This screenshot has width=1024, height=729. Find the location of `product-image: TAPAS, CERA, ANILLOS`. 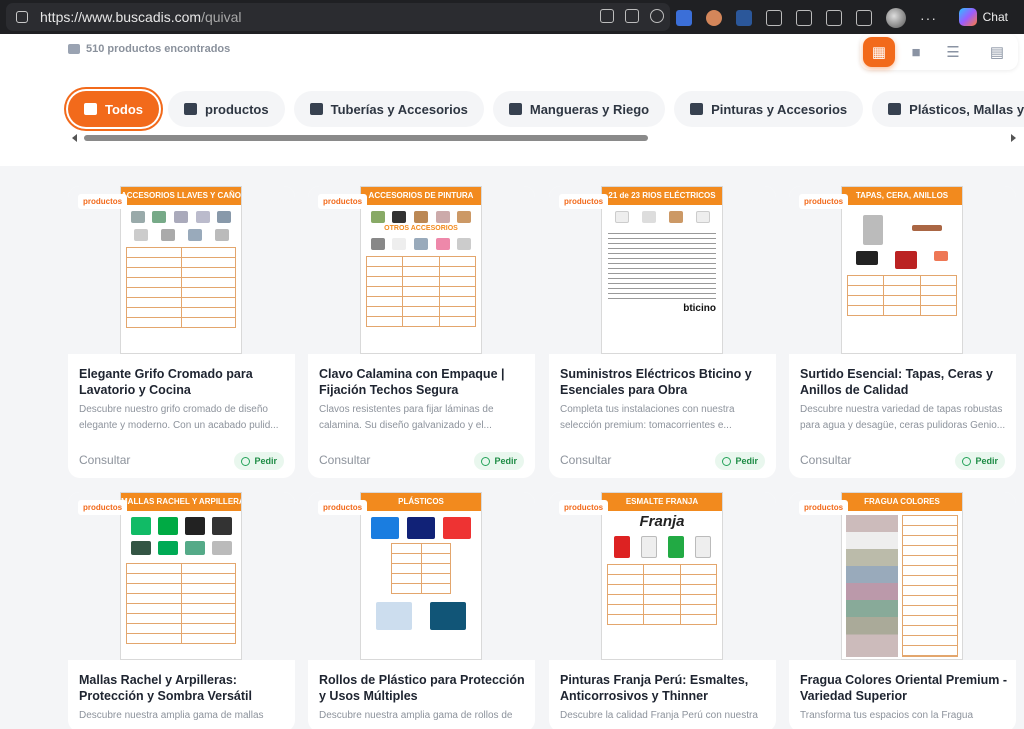

product-image: TAPAS, CERA, ANILLOS is located at coordinates (902, 270).